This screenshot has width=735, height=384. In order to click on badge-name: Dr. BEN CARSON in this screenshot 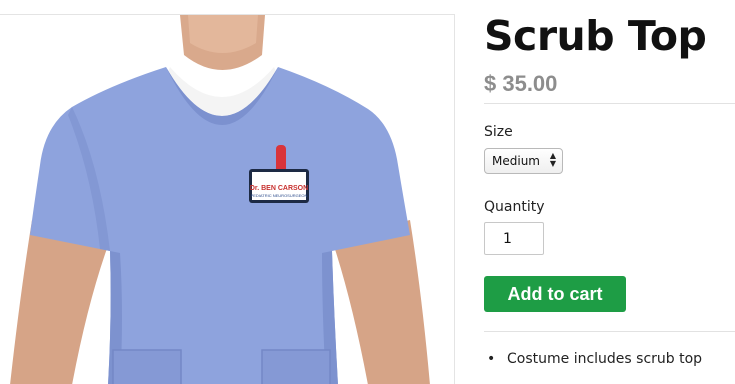, I will do `click(279, 188)`.